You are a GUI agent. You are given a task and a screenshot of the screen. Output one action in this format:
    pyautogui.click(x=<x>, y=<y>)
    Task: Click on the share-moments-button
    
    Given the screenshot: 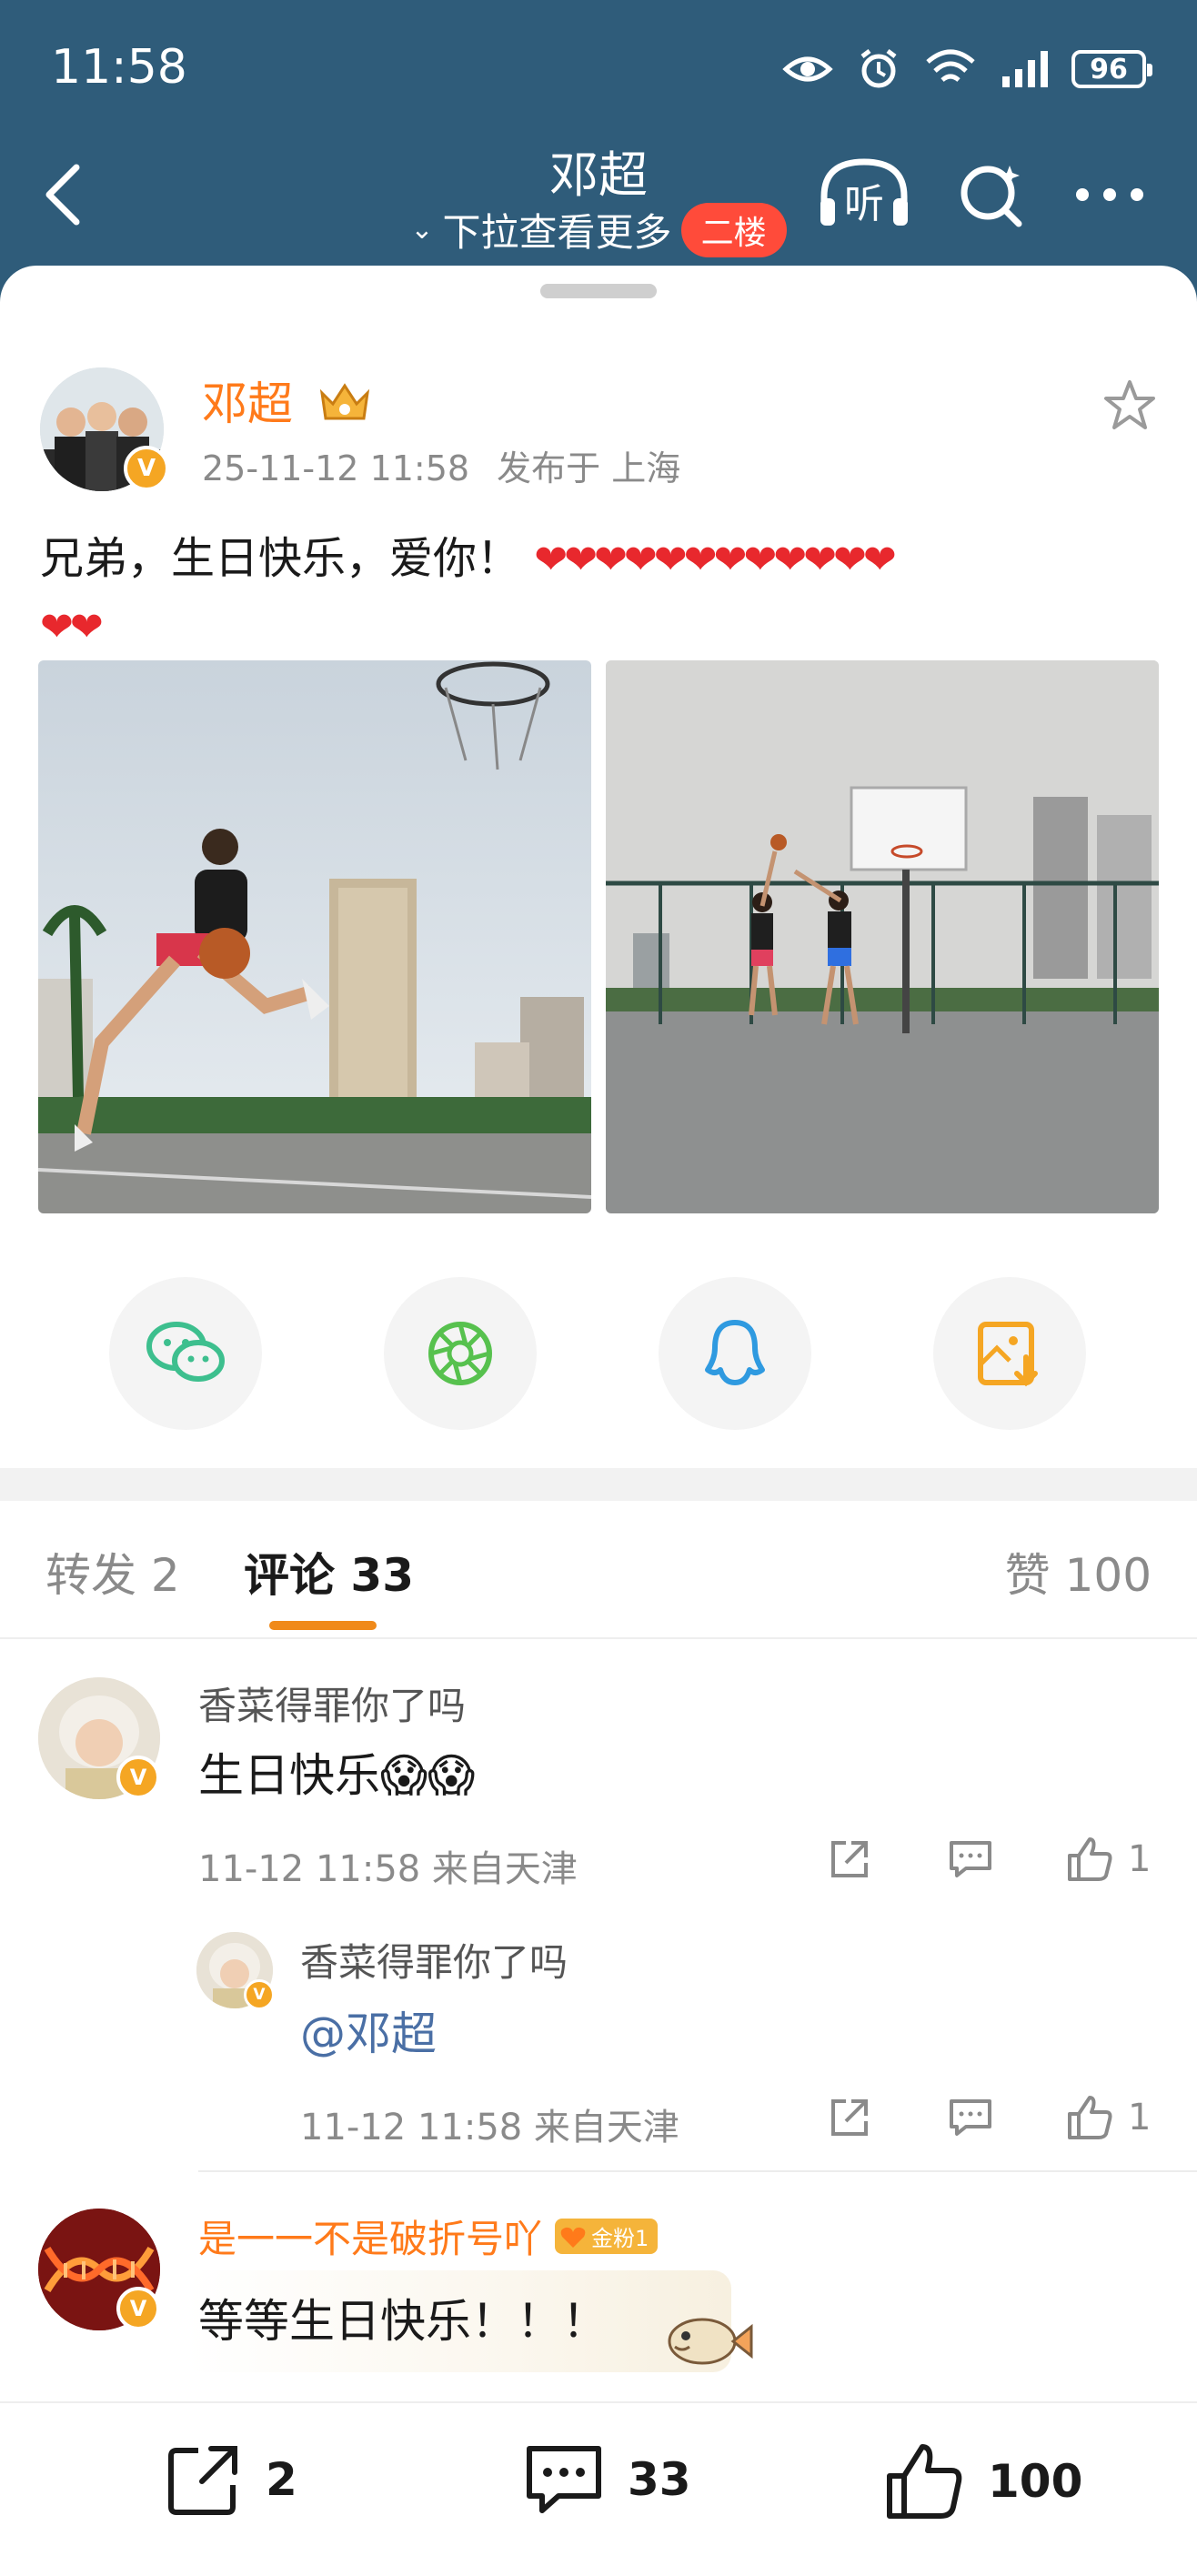 What is the action you would take?
    pyautogui.click(x=460, y=1353)
    